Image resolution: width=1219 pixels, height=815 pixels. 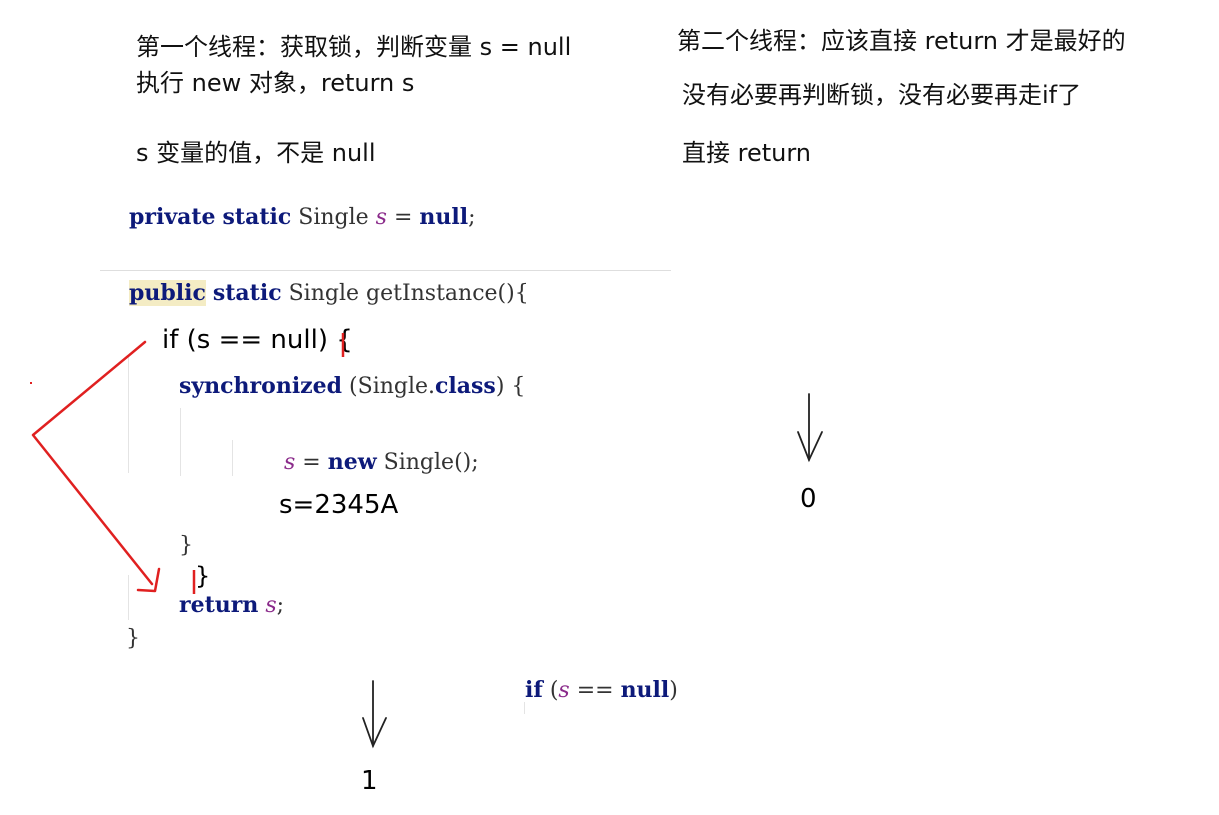 What do you see at coordinates (810, 428) in the screenshot?
I see `down-arrow-right-icon` at bounding box center [810, 428].